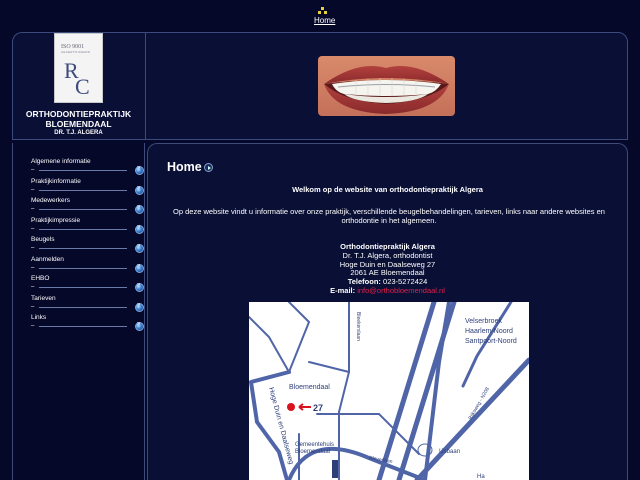  Describe the element at coordinates (387, 272) in the screenshot. I see `address-city: 2061 AE Bloemendaal` at that location.